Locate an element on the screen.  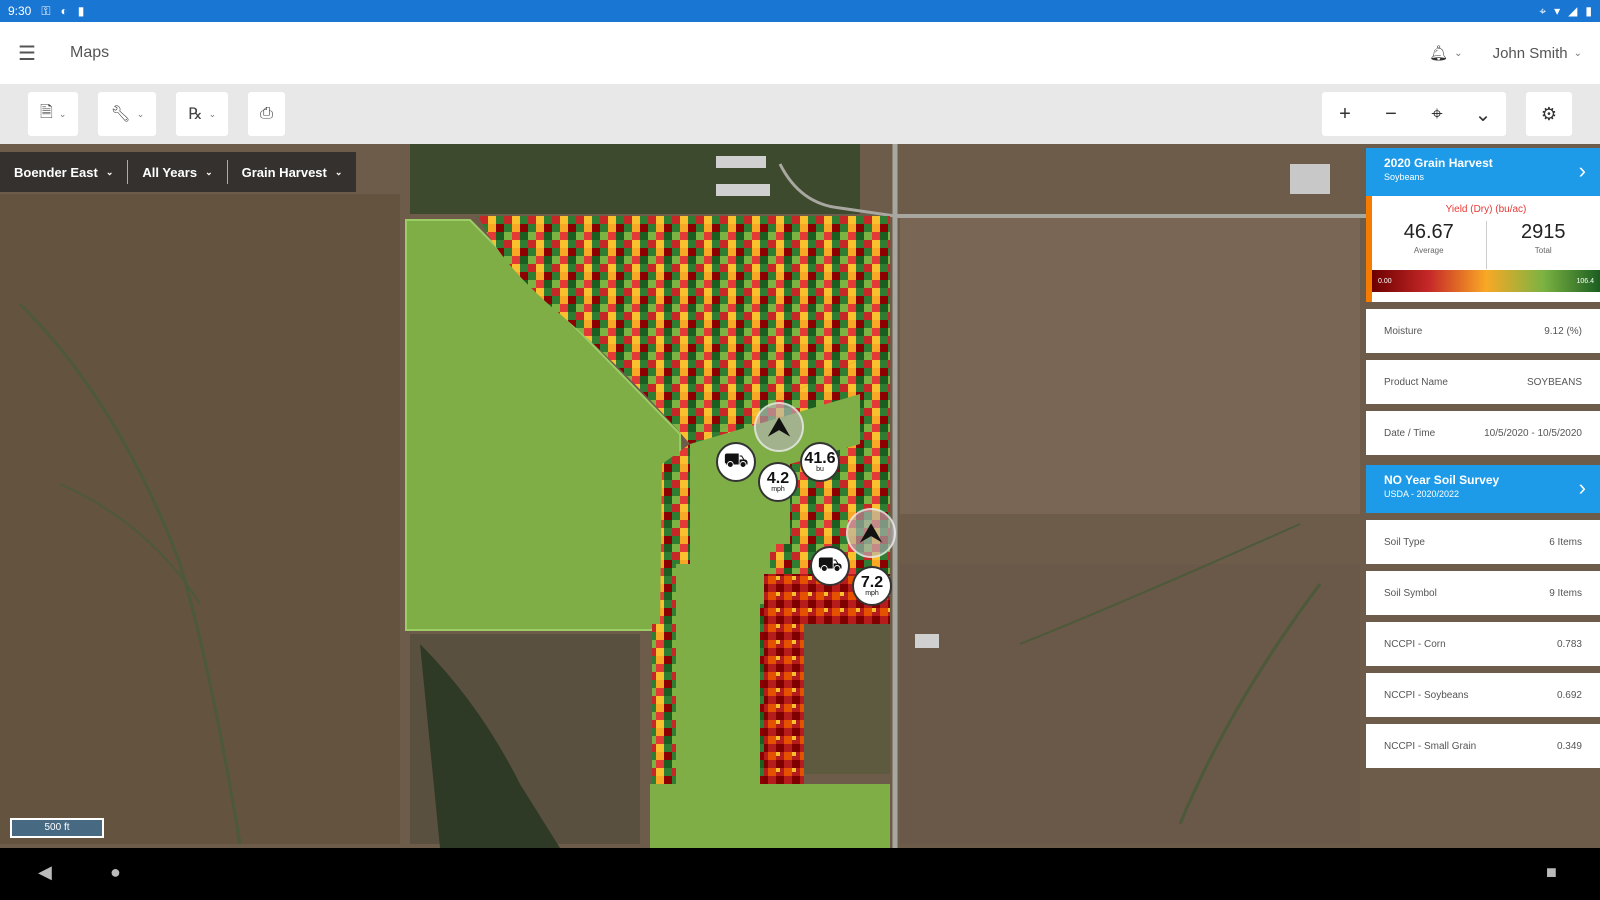
zoom-in-button: + is located at coordinates (1345, 114).